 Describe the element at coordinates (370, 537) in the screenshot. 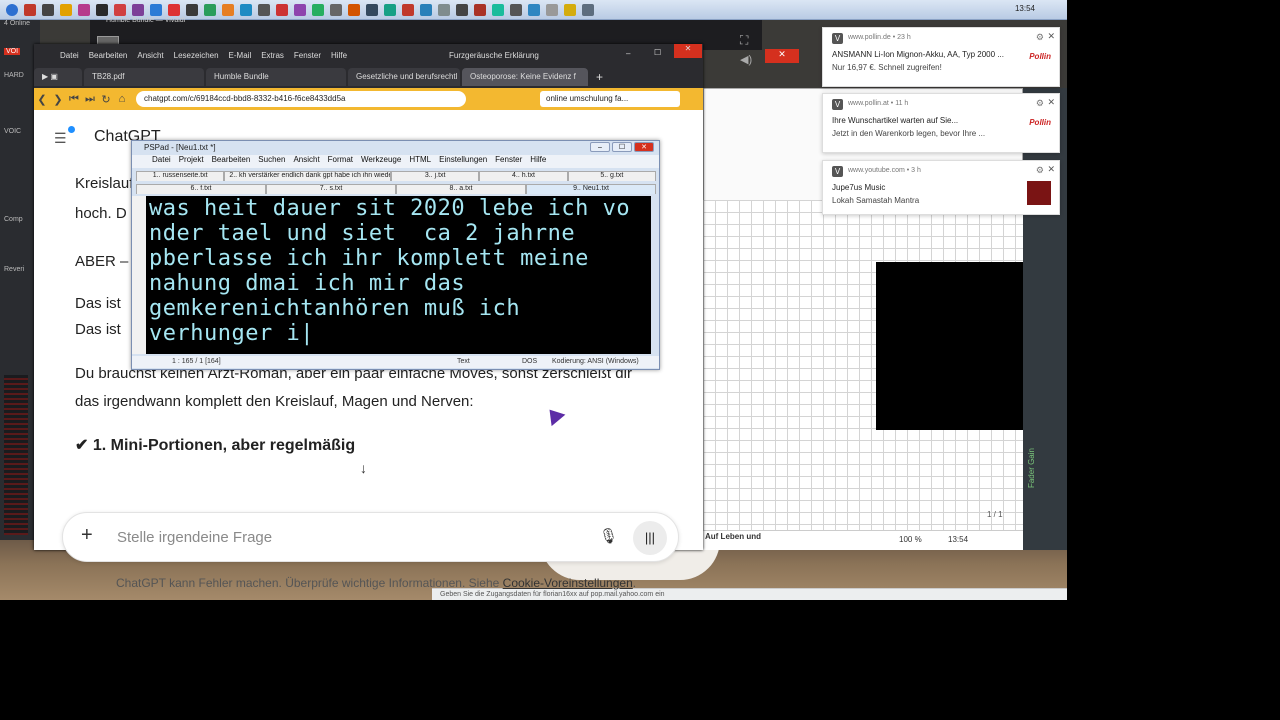

I see `prompt-composer: + Stelle irgendeine Frage 🎙 |||` at that location.